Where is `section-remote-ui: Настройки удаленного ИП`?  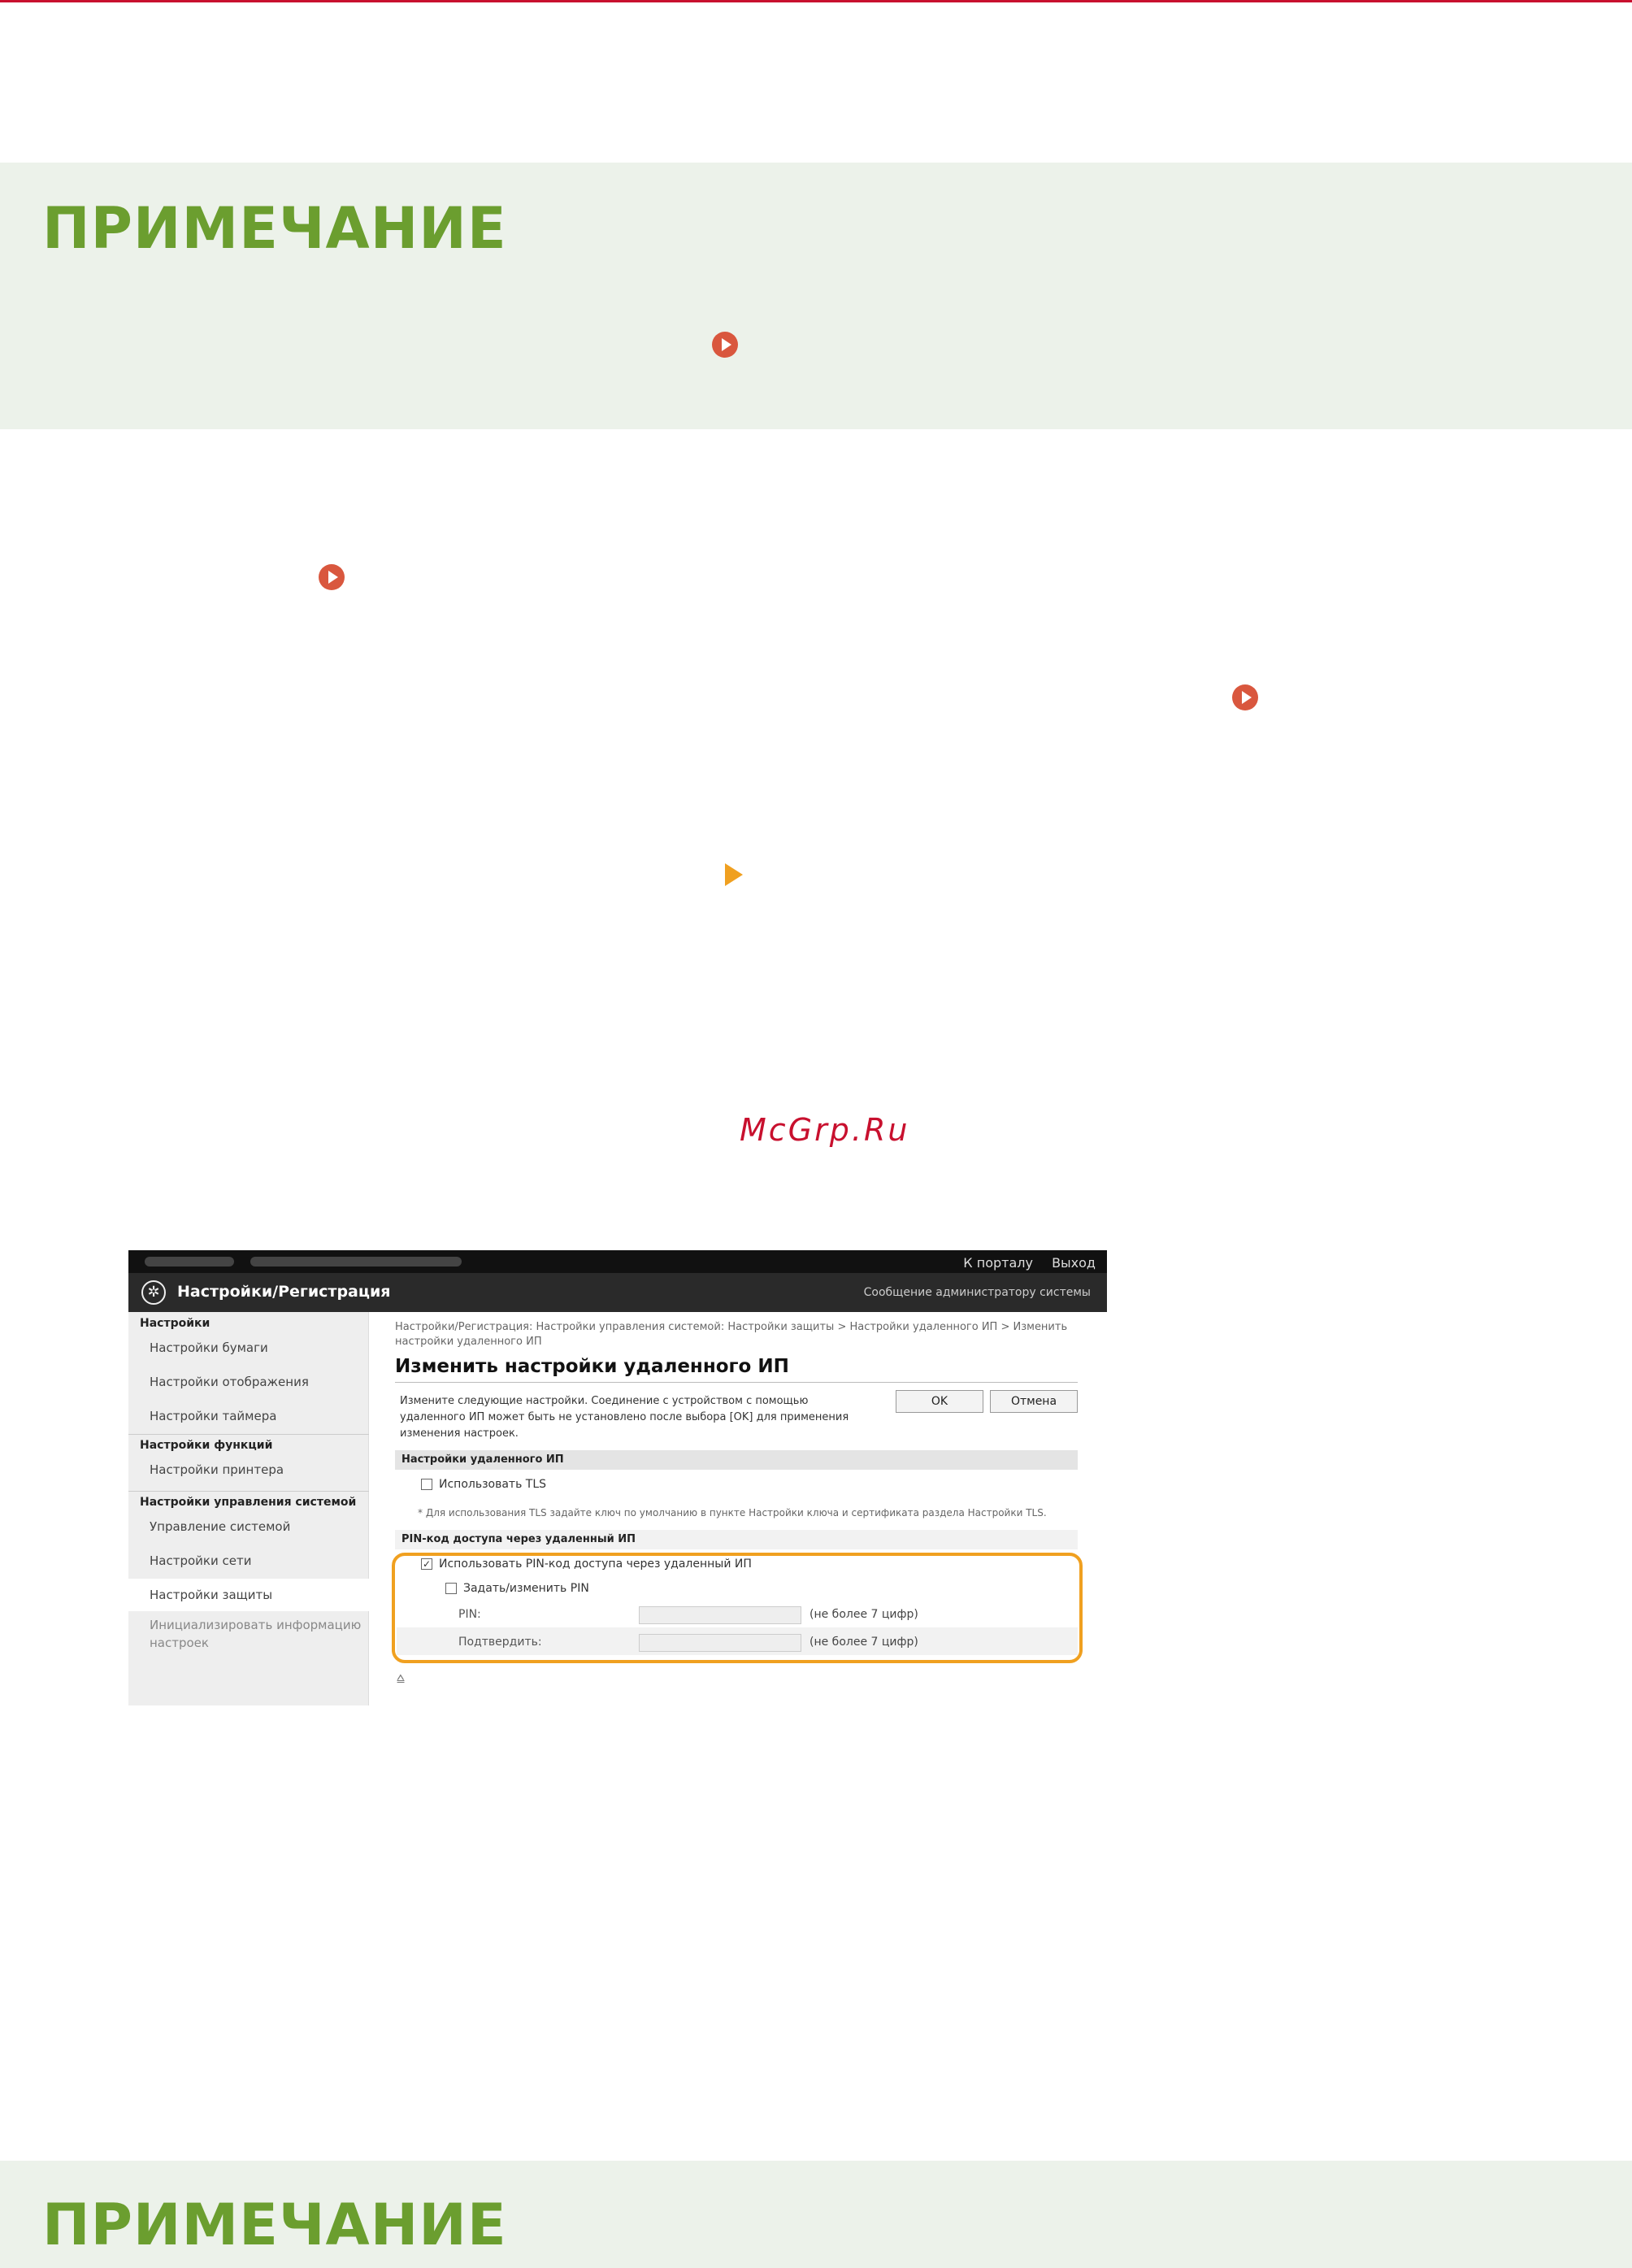
section-remote-ui: Настройки удаленного ИП is located at coordinates (737, 1460).